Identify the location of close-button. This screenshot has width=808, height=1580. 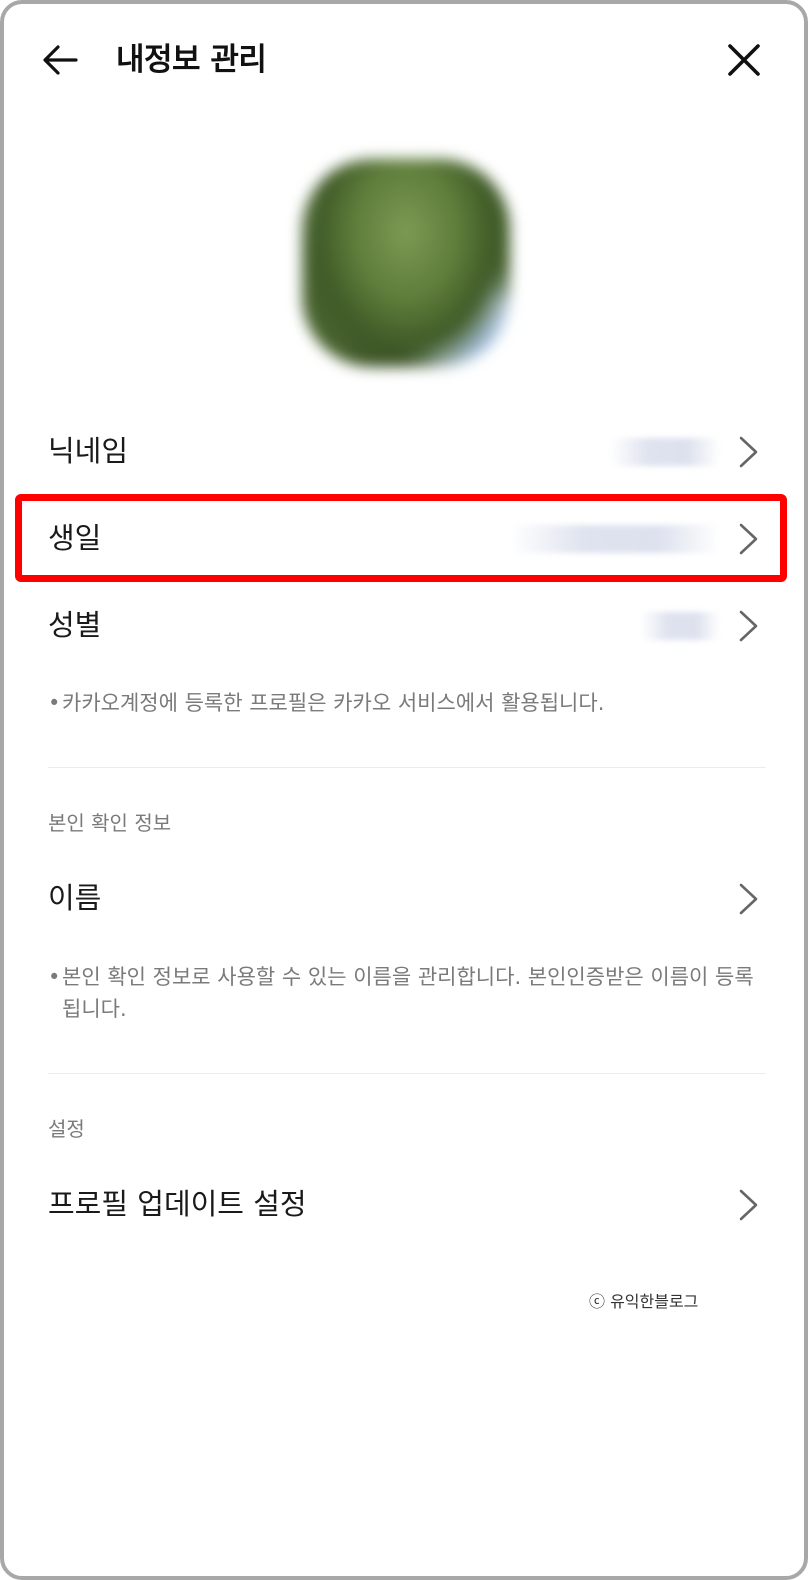
(744, 60).